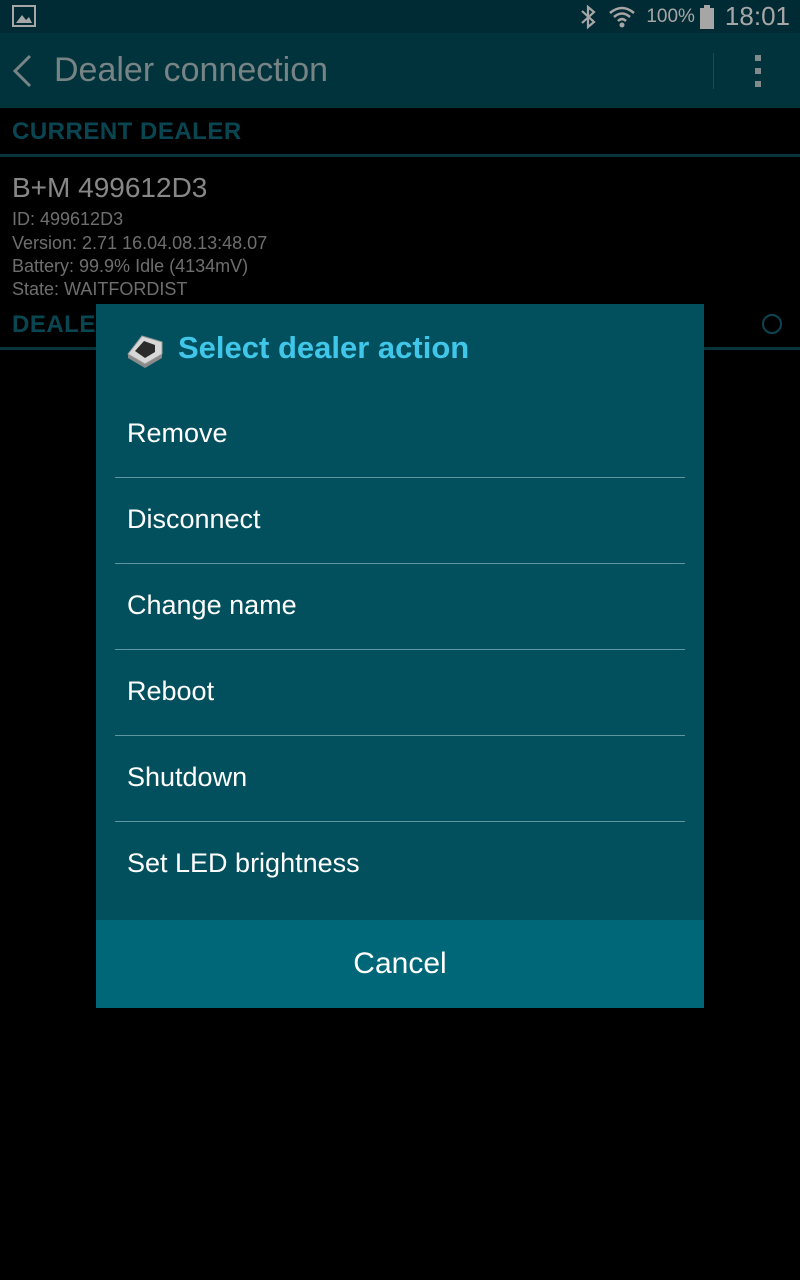 The image size is (800, 1280). Describe the element at coordinates (400, 693) in the screenshot. I see `action-reboot: Reboot` at that location.